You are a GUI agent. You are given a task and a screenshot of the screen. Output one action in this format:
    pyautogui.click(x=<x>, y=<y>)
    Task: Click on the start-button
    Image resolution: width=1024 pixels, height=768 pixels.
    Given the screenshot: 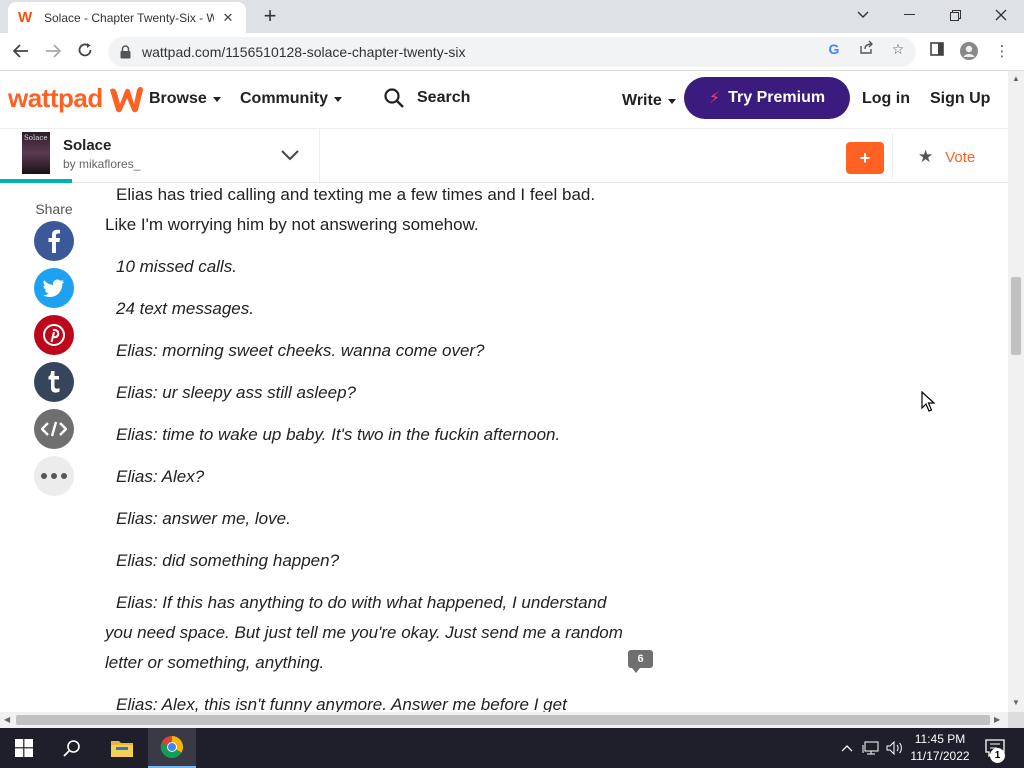 What is the action you would take?
    pyautogui.click(x=24, y=748)
    